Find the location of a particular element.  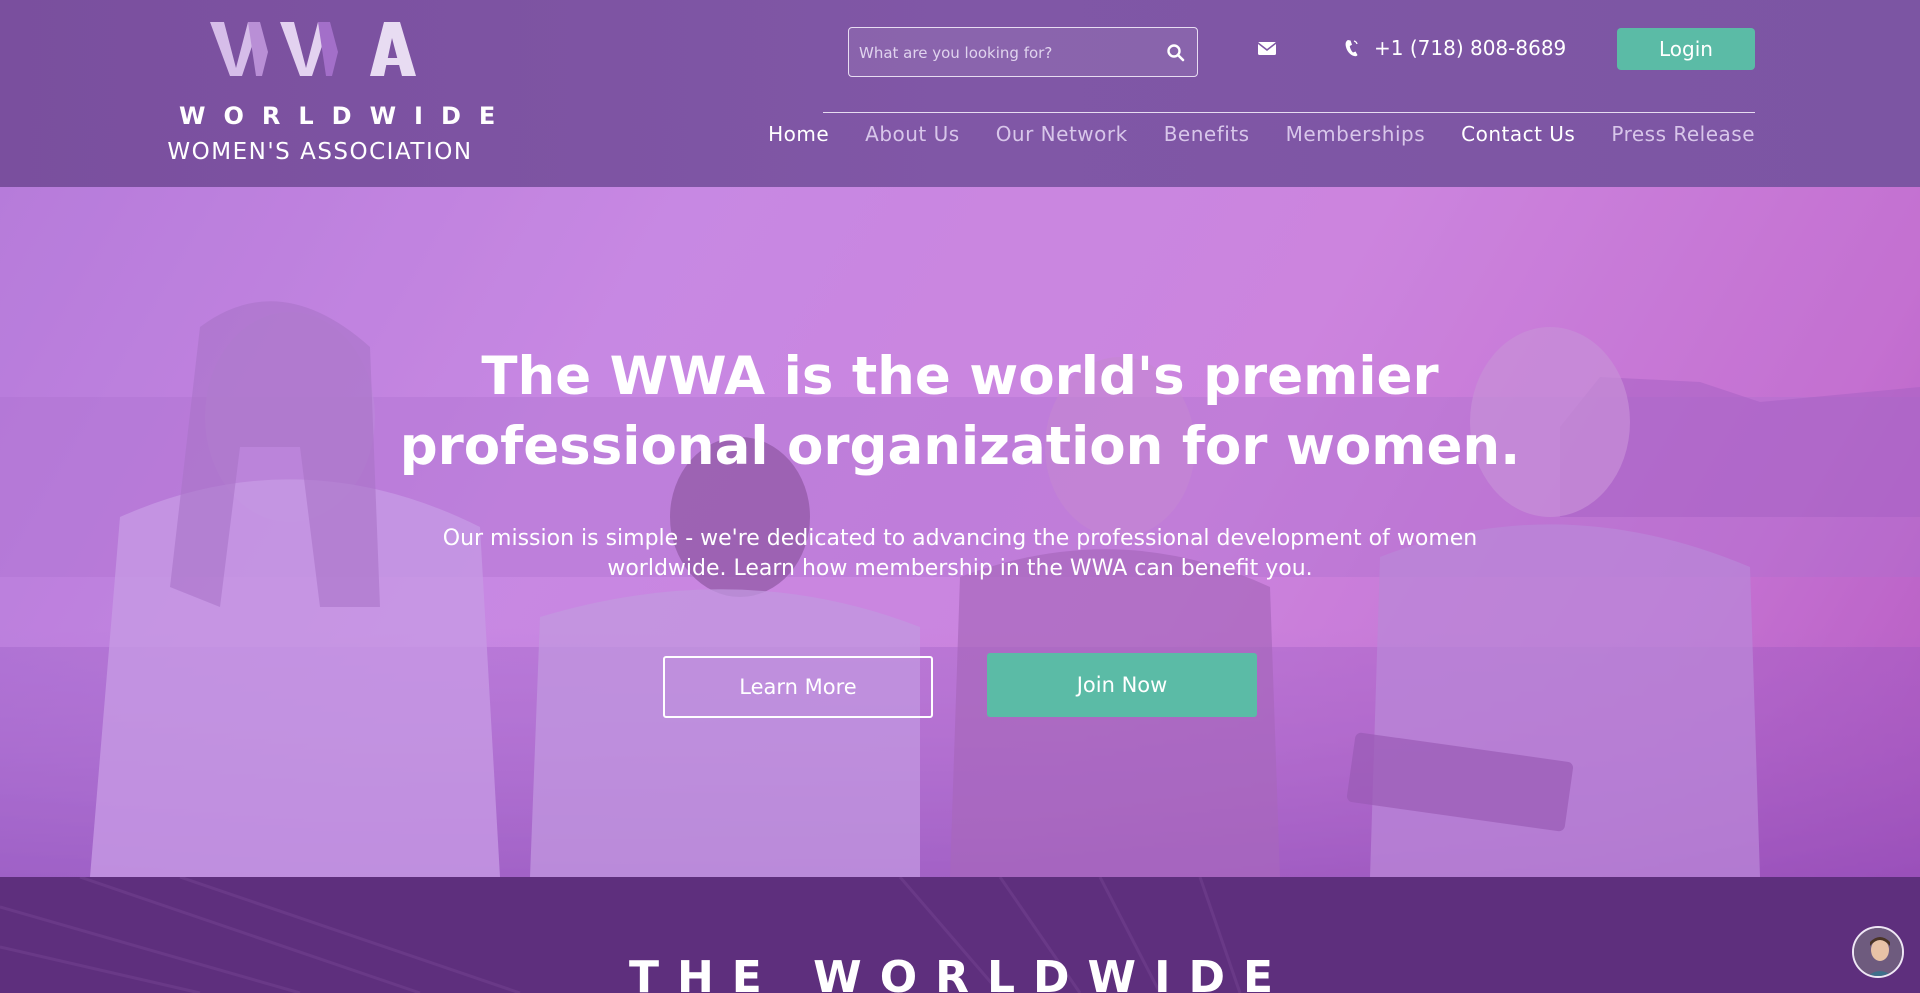

search-box is located at coordinates (1023, 52).